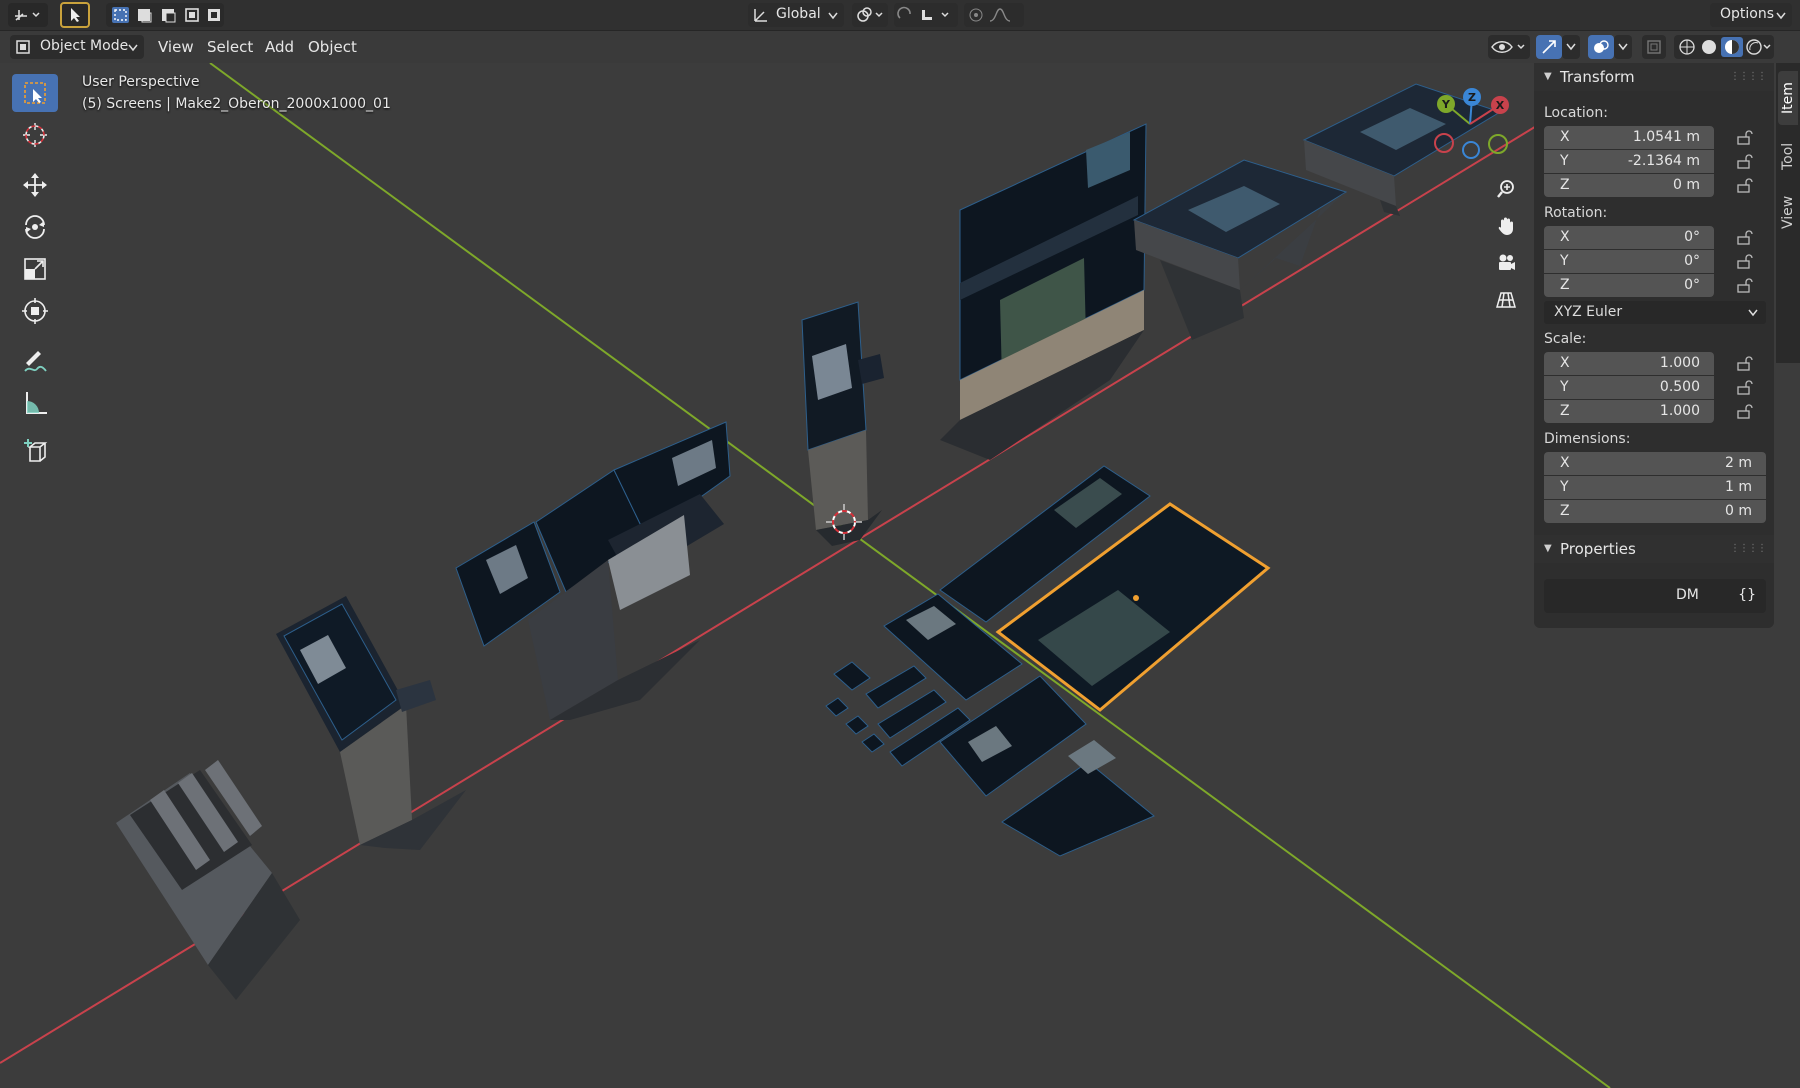  I want to click on options-dropdown: Options, so click(1751, 15).